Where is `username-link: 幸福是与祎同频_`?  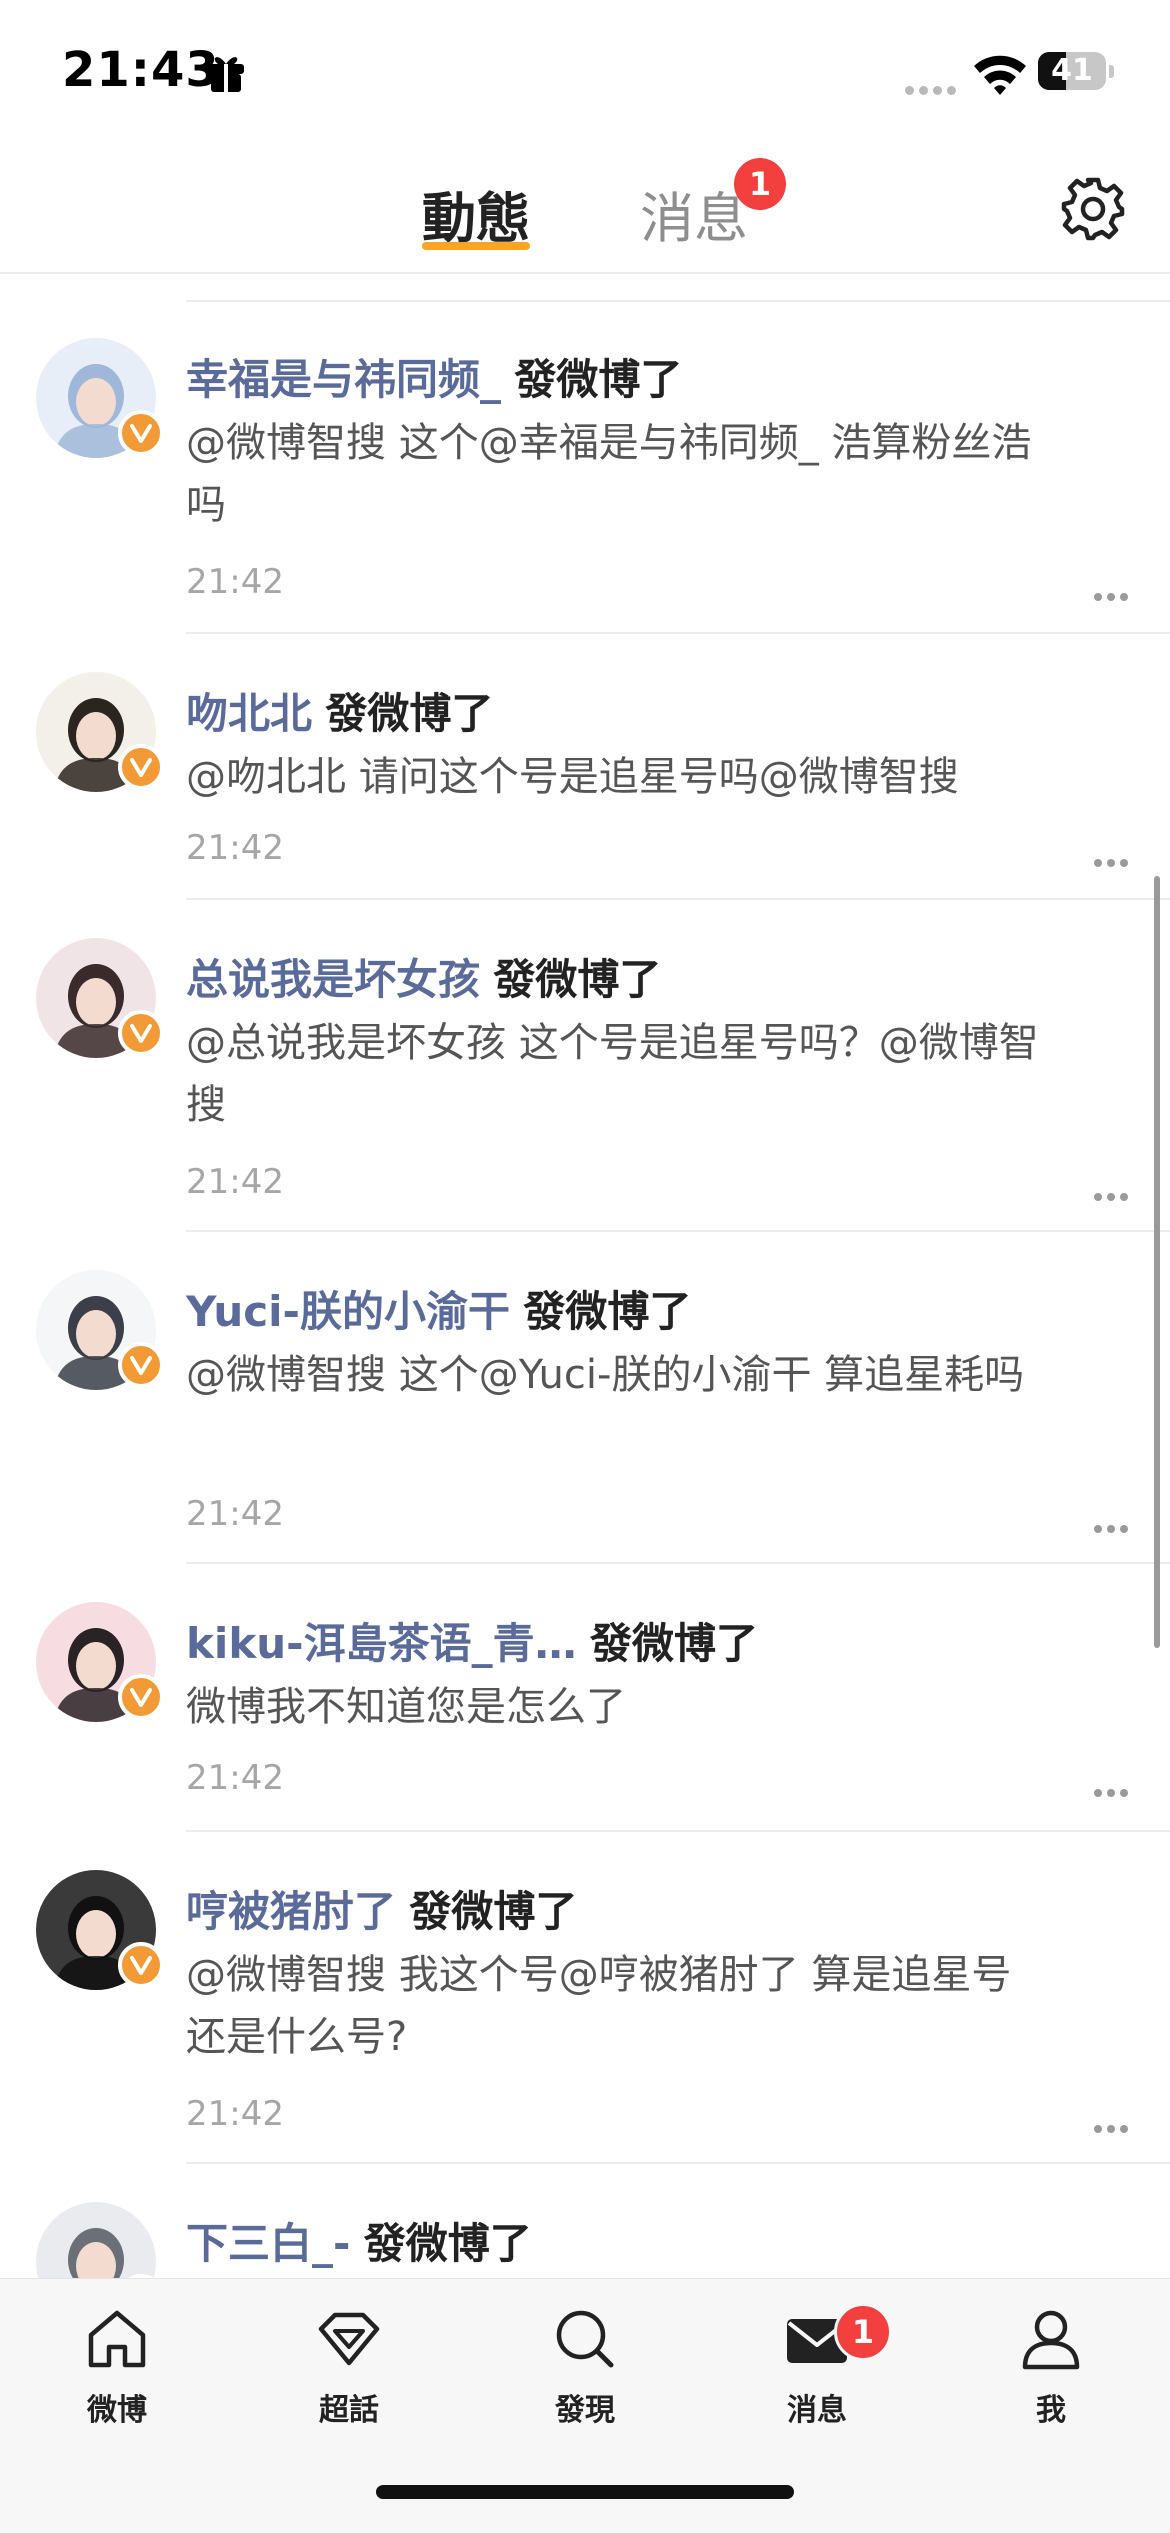 username-link: 幸福是与祎同频_ is located at coordinates (343, 379).